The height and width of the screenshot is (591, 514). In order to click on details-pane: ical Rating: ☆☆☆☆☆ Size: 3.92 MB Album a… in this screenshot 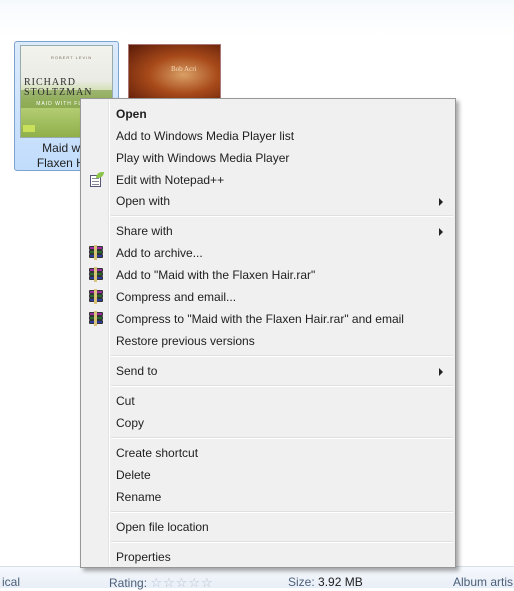, I will do `click(257, 578)`.